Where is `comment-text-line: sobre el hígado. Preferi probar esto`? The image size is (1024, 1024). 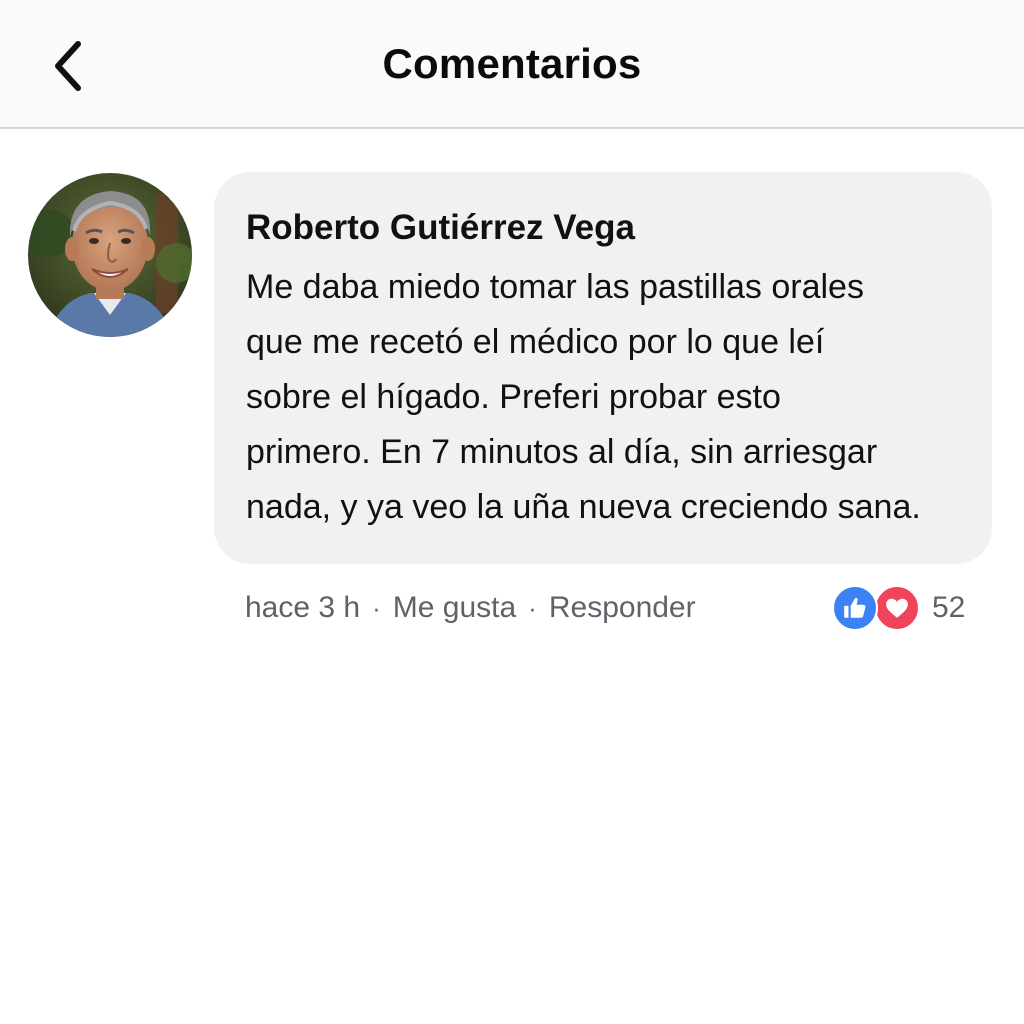
comment-text-line: sobre el hígado. Preferi probar esto is located at coordinates (513, 397).